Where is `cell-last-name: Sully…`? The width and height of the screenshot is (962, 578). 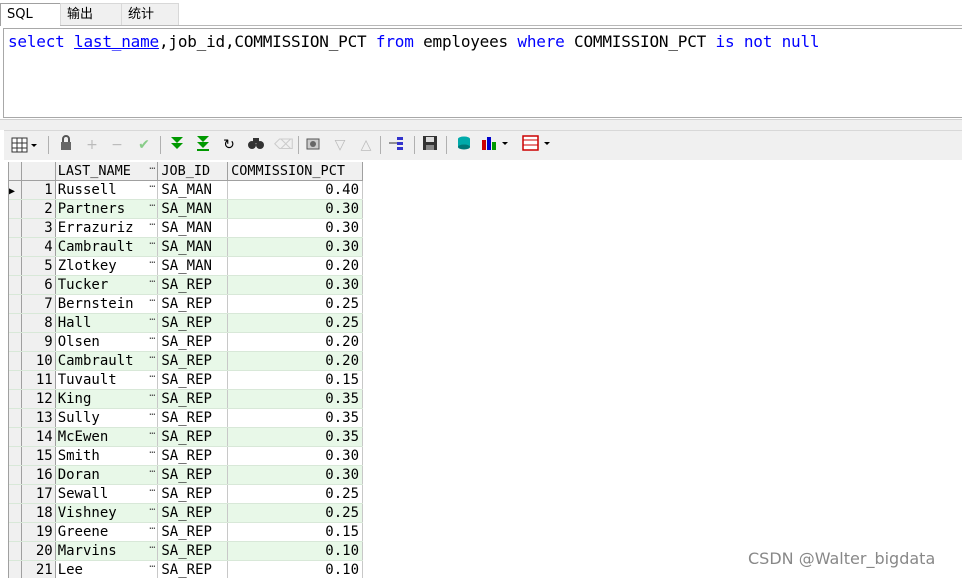 cell-last-name: Sully… is located at coordinates (107, 418).